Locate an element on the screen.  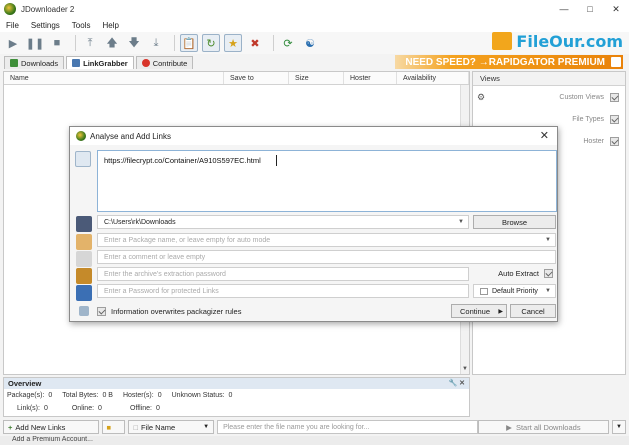
priority-label: Default Priority is located at coordinates (515, 291).